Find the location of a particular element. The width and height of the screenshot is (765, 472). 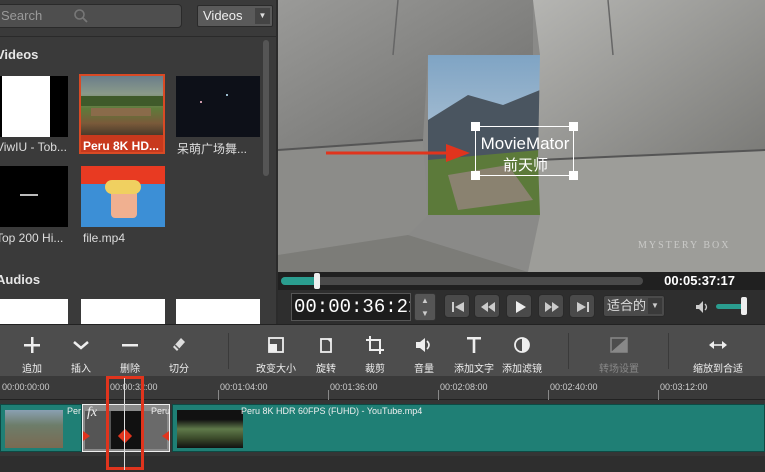

rotate-button: 旋转 is located at coordinates (326, 351).